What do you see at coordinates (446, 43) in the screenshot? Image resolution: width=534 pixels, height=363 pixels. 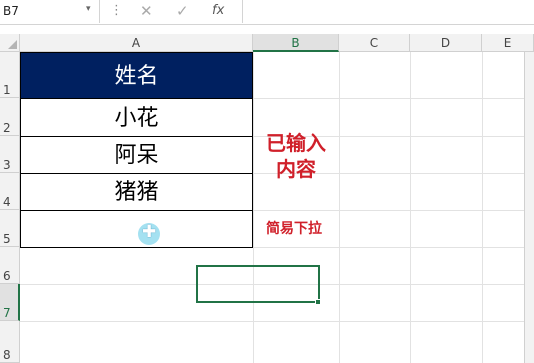 I see `column-header-d: D` at bounding box center [446, 43].